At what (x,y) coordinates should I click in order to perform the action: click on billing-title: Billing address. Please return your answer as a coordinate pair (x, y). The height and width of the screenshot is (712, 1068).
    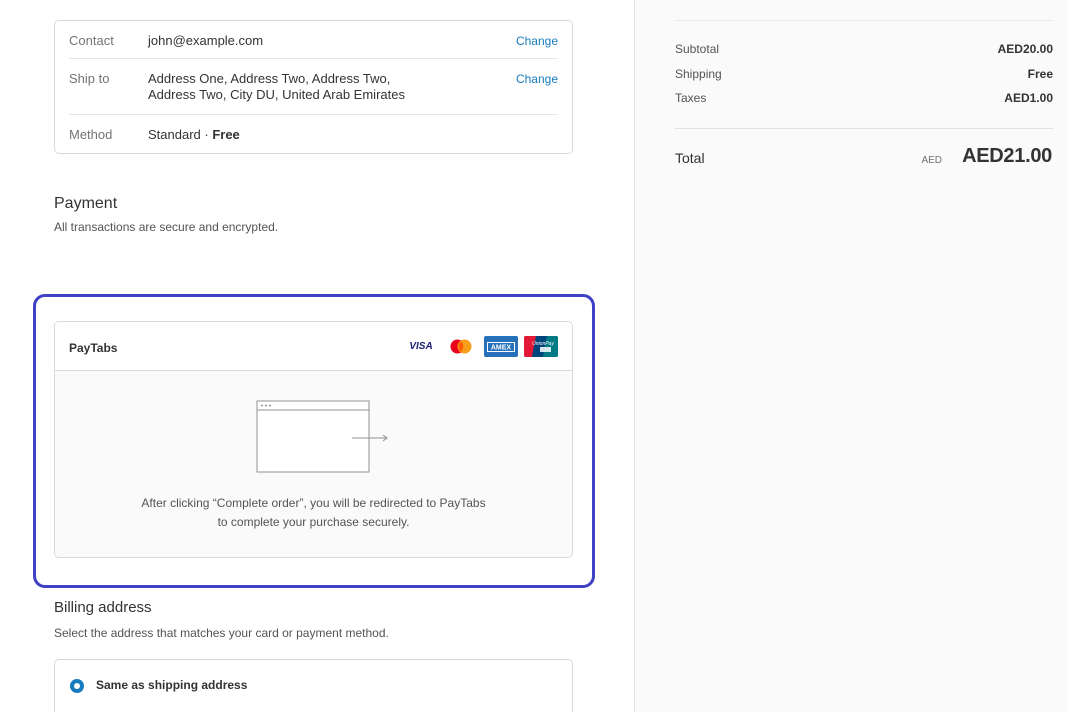
    Looking at the image, I should click on (103, 607).